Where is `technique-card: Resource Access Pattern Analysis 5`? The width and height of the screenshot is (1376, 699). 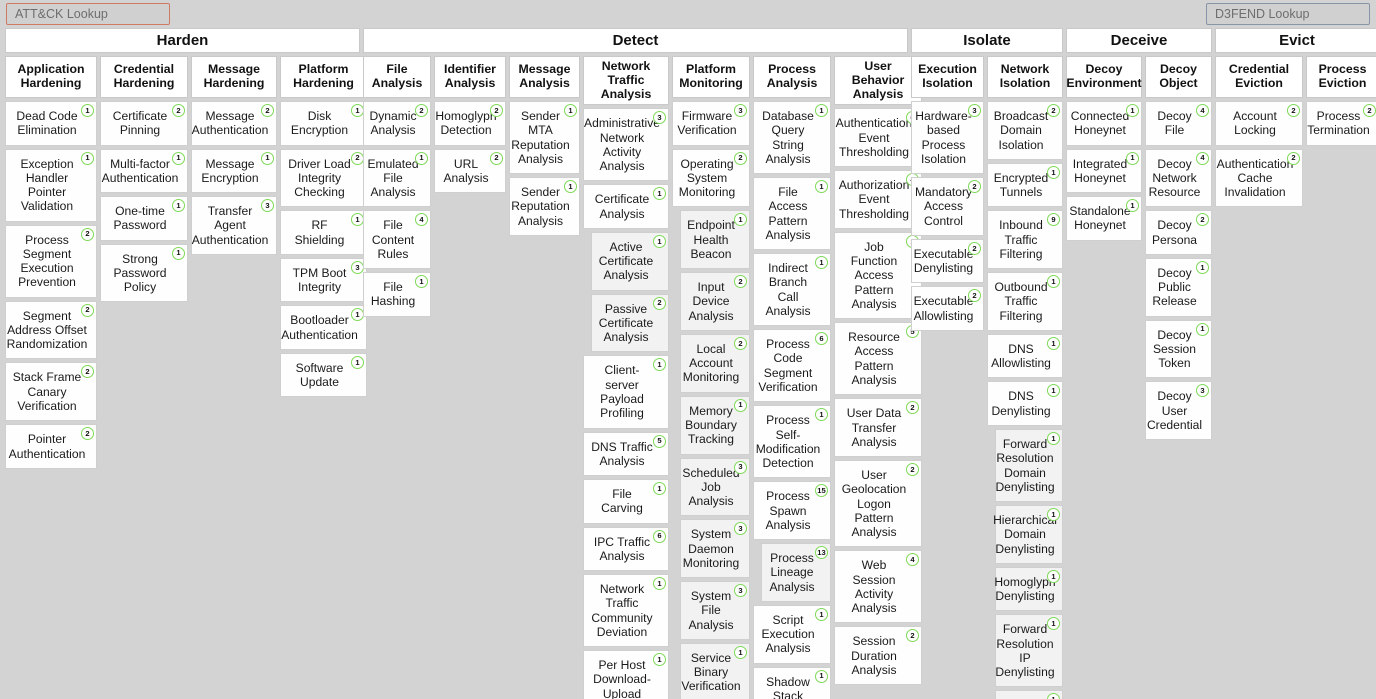 technique-card: Resource Access Pattern Analysis 5 is located at coordinates (878, 359).